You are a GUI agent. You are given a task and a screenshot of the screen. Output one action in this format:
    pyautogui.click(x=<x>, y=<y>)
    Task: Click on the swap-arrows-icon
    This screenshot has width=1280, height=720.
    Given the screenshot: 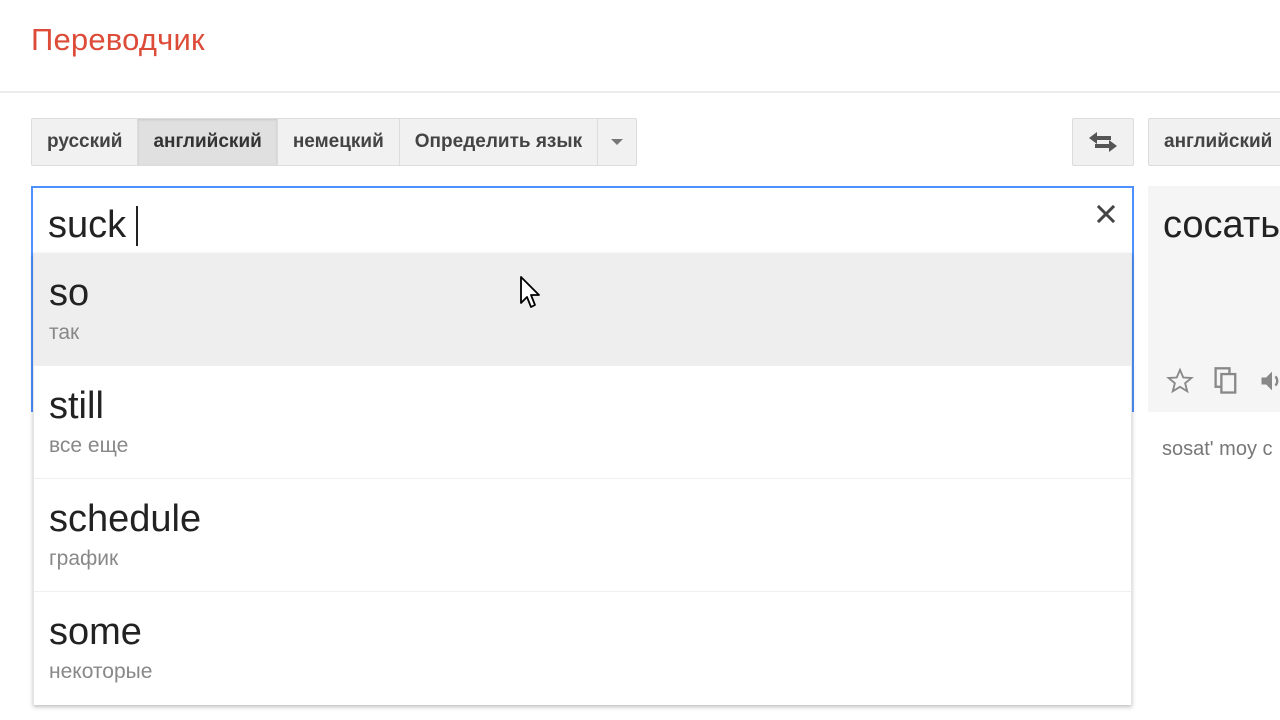 What is the action you would take?
    pyautogui.click(x=1103, y=142)
    